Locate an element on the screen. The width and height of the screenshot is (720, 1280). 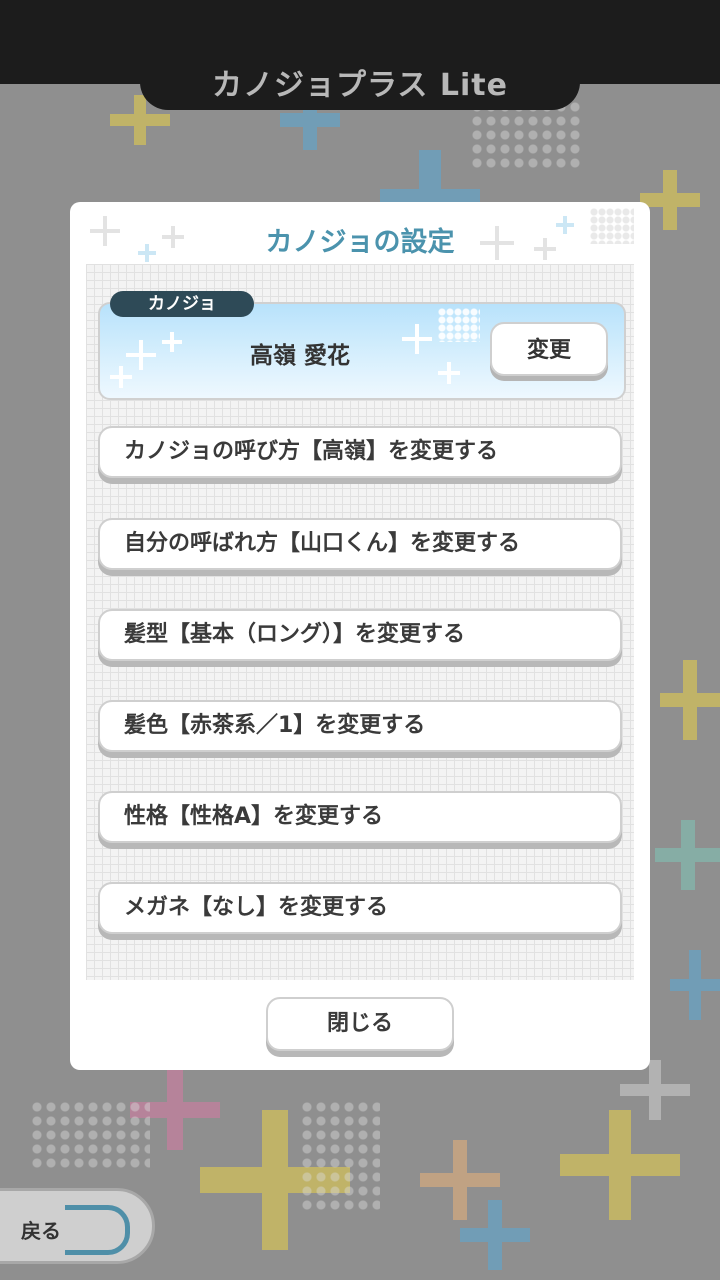
kanojo-name: 高嶺 愛花 is located at coordinates (299, 356).